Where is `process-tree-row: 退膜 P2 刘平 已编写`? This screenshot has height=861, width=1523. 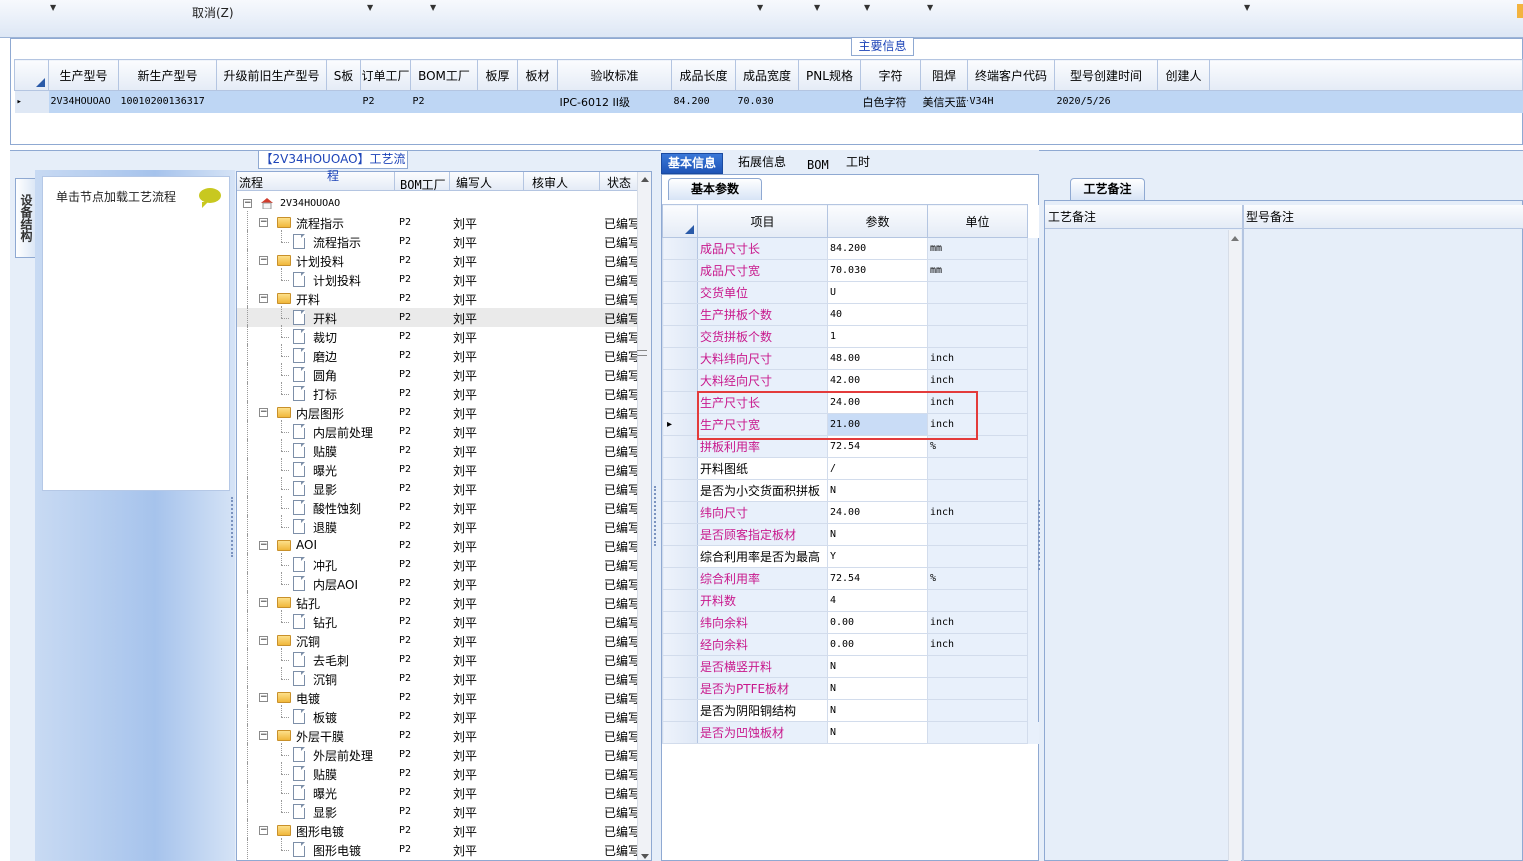 process-tree-row: 退膜 P2 刘平 已编写 is located at coordinates (437, 525).